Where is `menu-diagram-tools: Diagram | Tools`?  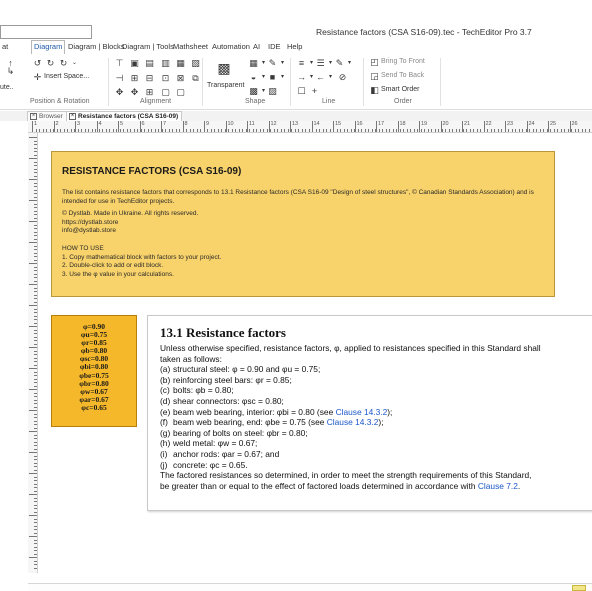
menu-diagram-tools: Diagram | Tools is located at coordinates (148, 46).